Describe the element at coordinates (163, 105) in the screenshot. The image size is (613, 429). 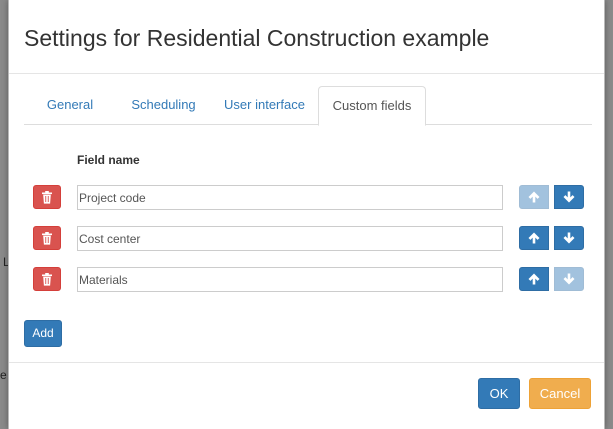
I see `tab-scheduling: Scheduling` at that location.